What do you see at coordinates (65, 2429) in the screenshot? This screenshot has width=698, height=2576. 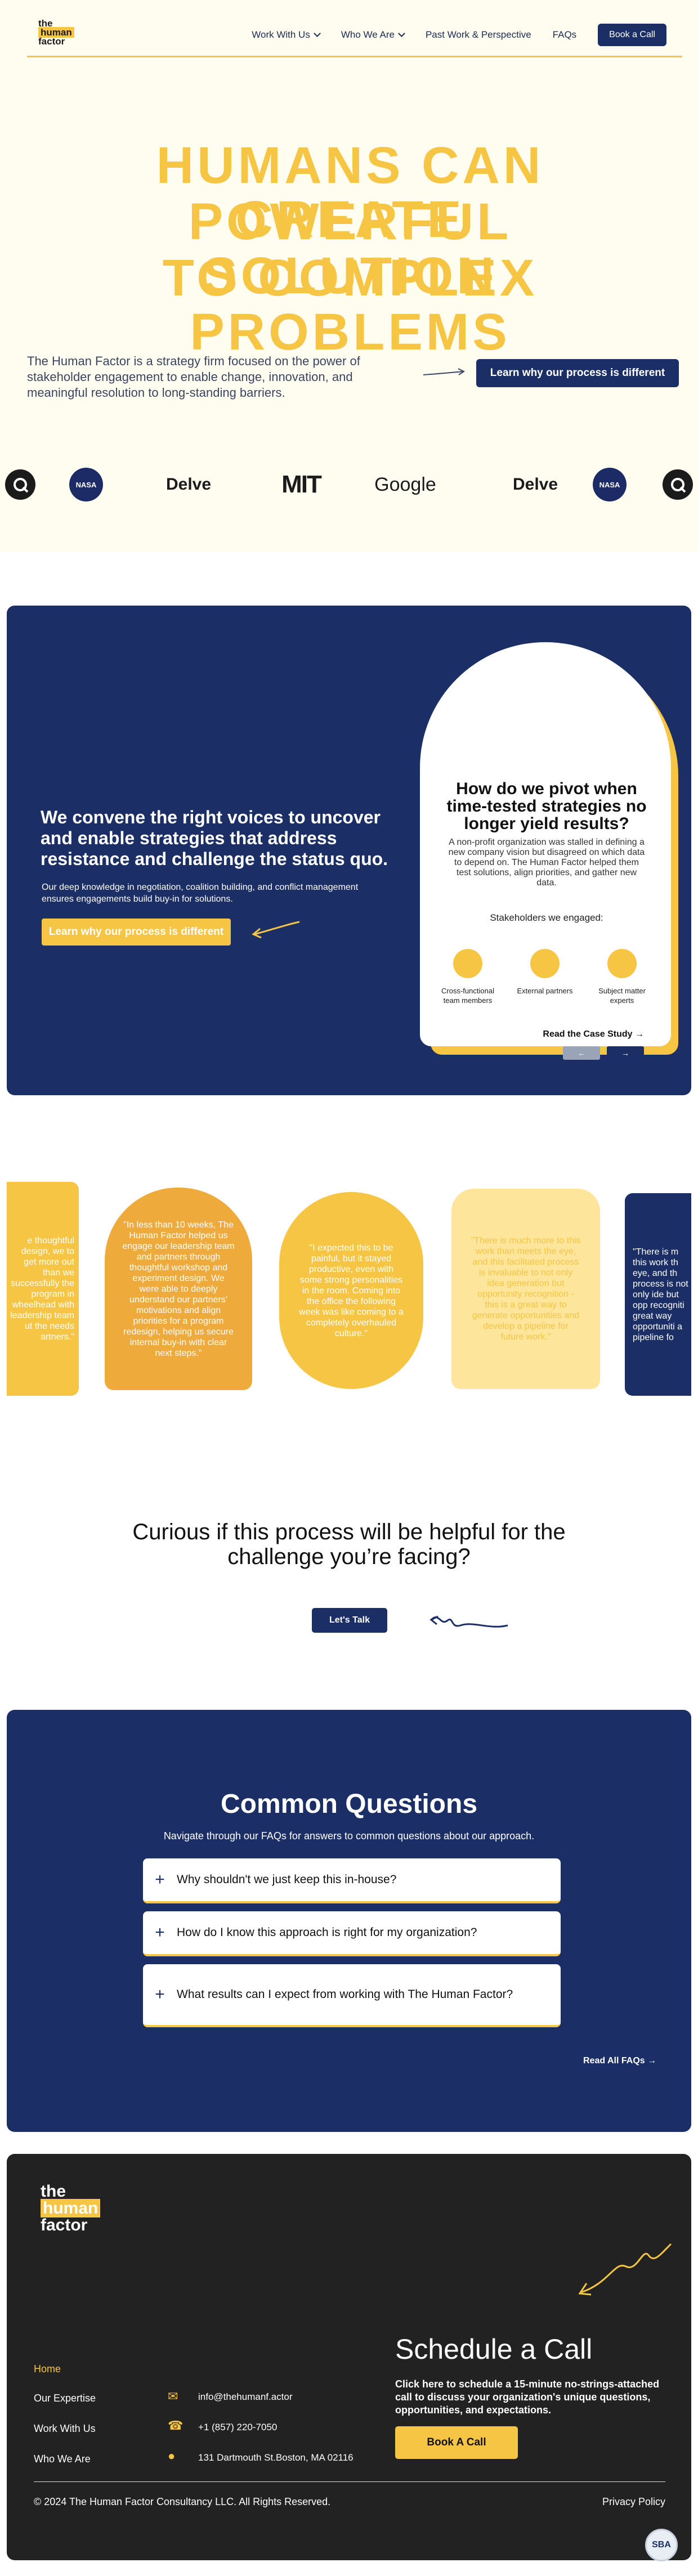 I see `footer-nav-work-with-us: Work With Us` at bounding box center [65, 2429].